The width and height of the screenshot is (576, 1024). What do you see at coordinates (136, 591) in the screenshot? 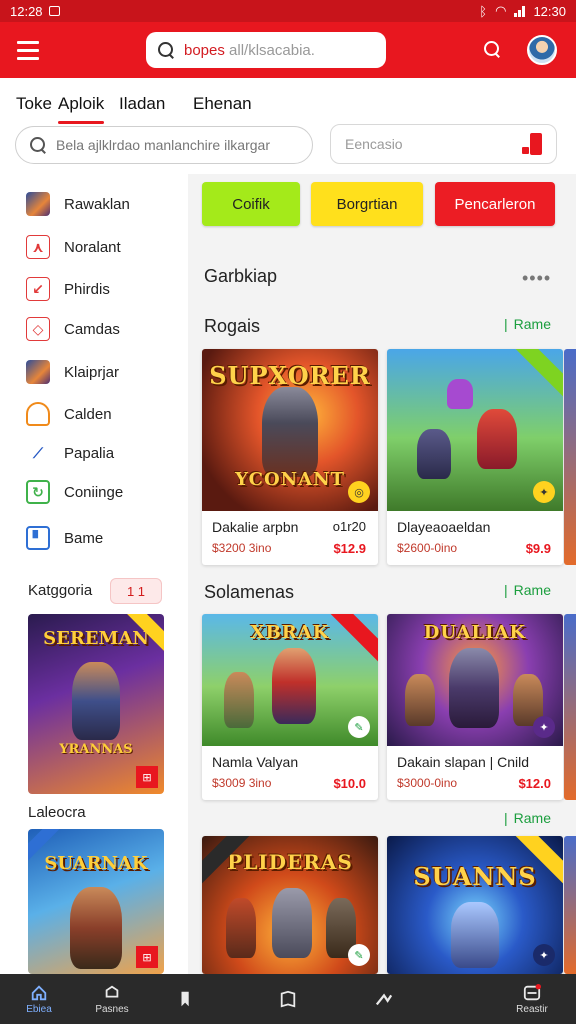
I see `category-chip: 1 1` at bounding box center [136, 591].